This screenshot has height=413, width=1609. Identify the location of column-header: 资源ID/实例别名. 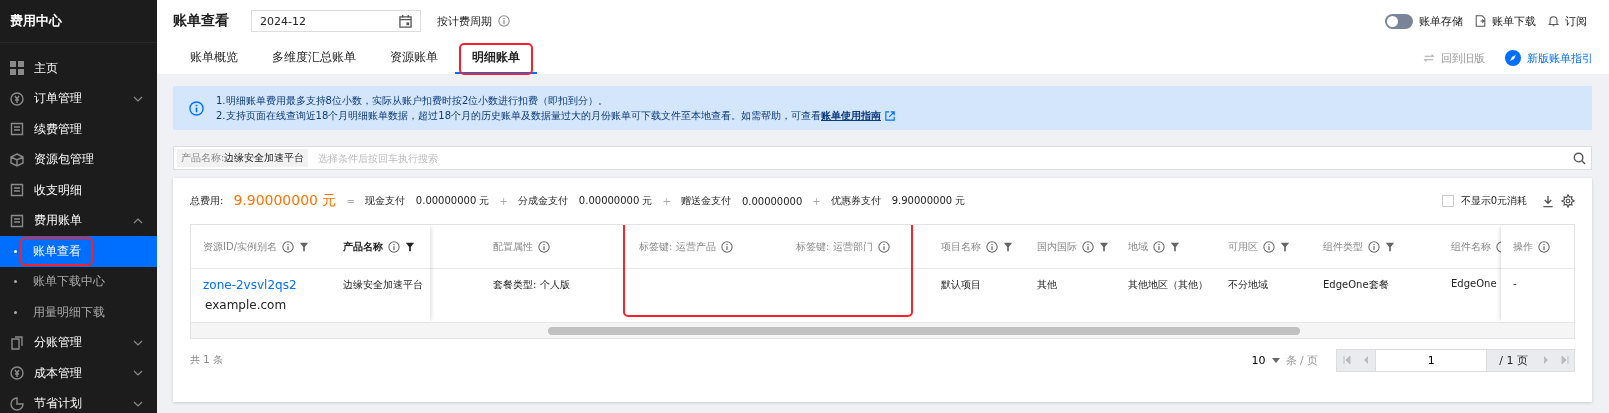
(240, 246).